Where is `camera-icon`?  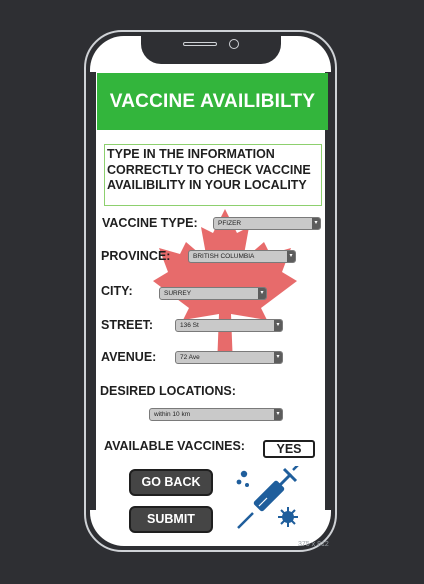
camera-icon is located at coordinates (233, 44).